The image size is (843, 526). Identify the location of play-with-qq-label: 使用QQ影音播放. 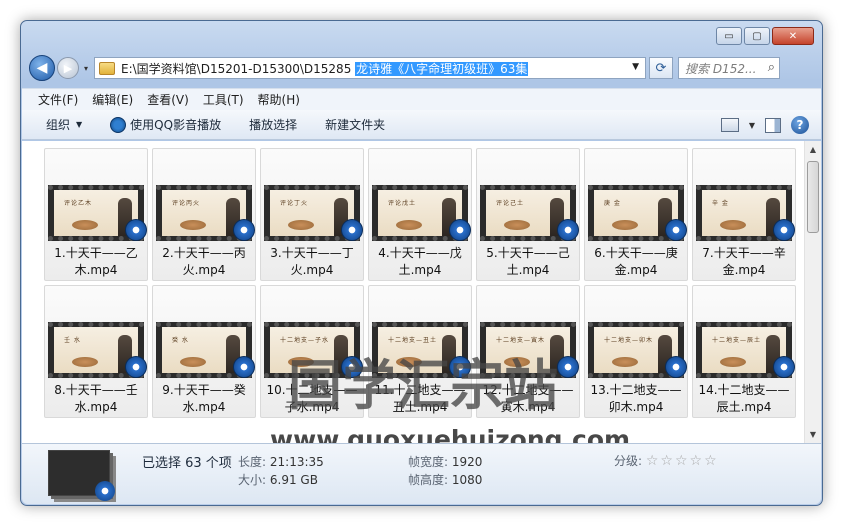
(176, 125).